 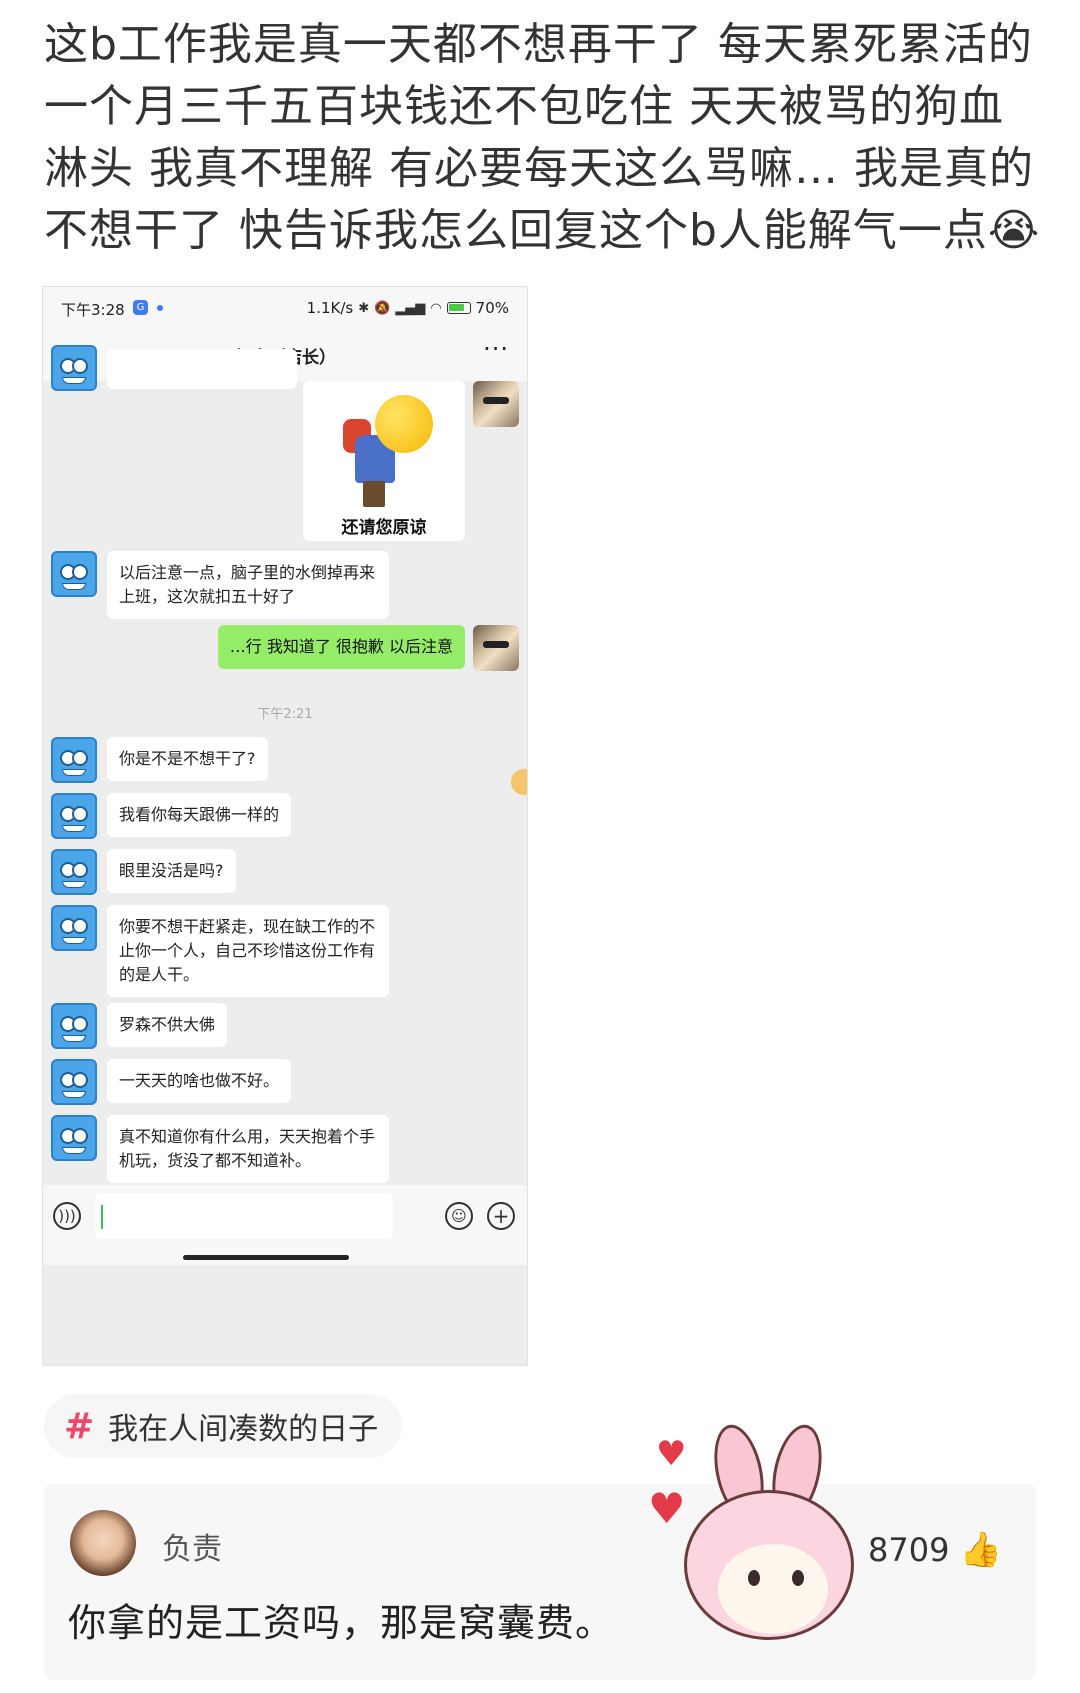 What do you see at coordinates (330, 308) in the screenshot?
I see `network-speed: 1.1K/s` at bounding box center [330, 308].